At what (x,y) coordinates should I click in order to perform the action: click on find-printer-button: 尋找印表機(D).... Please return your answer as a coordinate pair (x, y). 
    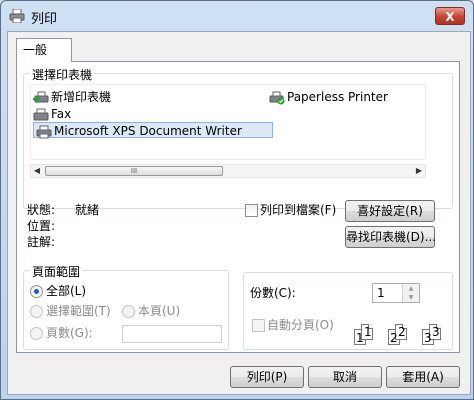
    Looking at the image, I should click on (390, 237).